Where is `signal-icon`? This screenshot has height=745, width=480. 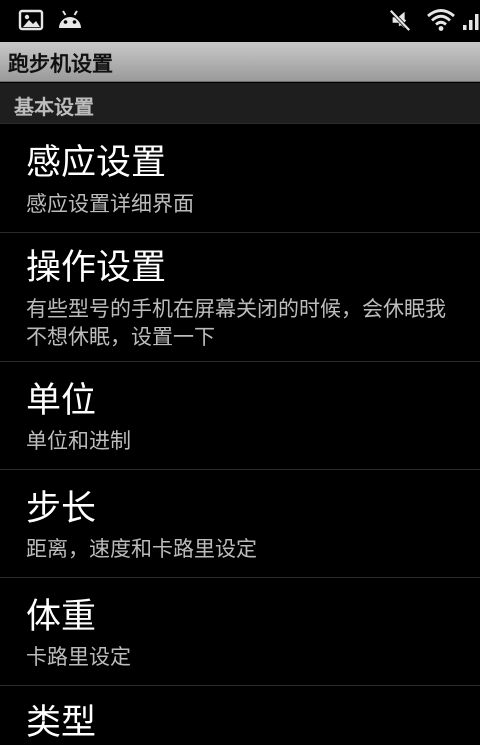 signal-icon is located at coordinates (471, 22).